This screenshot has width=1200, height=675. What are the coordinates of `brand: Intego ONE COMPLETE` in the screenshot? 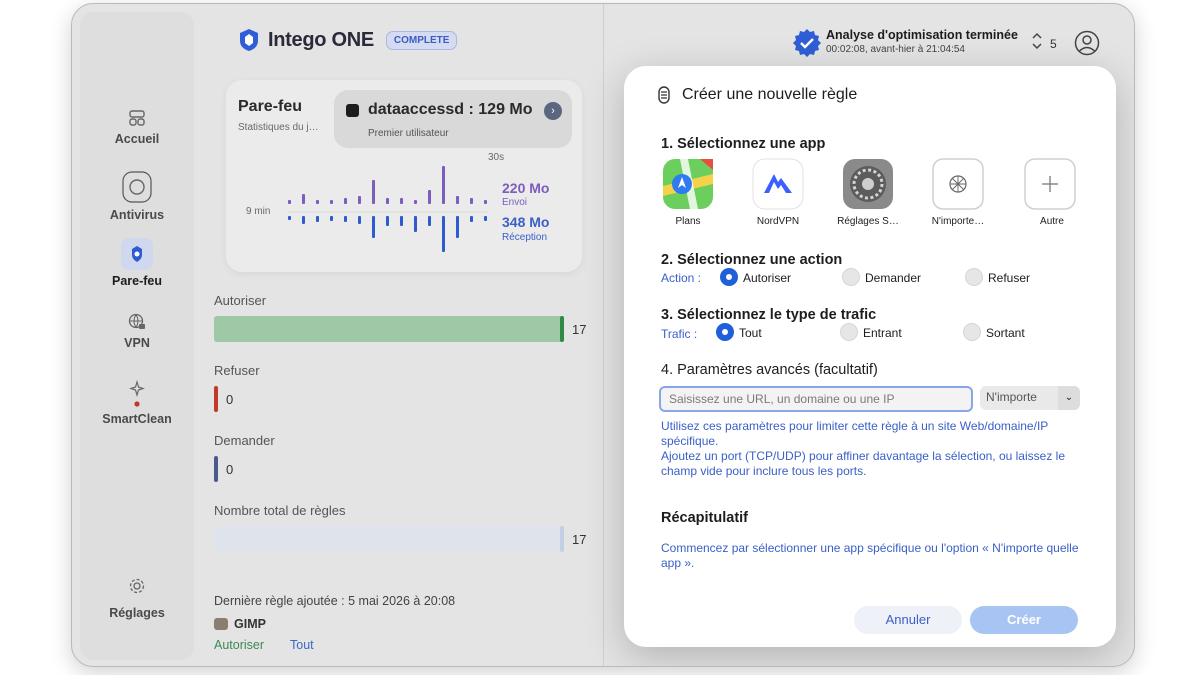 It's located at (348, 40).